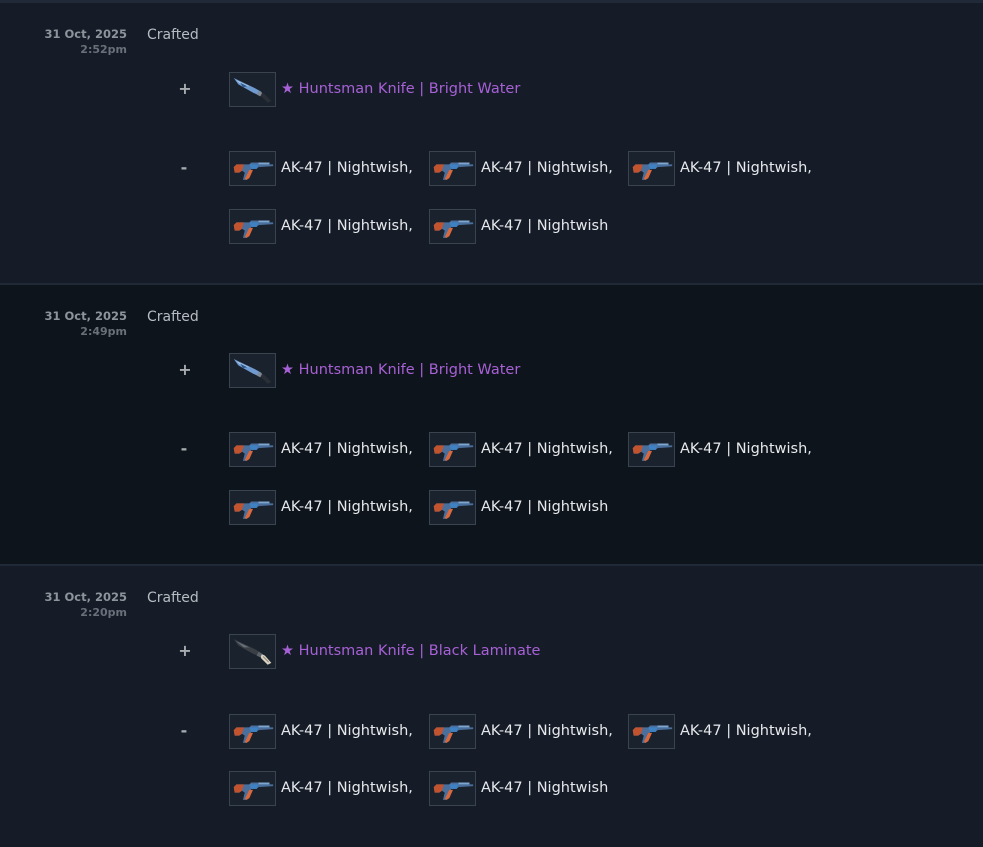  I want to click on entry-time: 2:49pm, so click(103, 331).